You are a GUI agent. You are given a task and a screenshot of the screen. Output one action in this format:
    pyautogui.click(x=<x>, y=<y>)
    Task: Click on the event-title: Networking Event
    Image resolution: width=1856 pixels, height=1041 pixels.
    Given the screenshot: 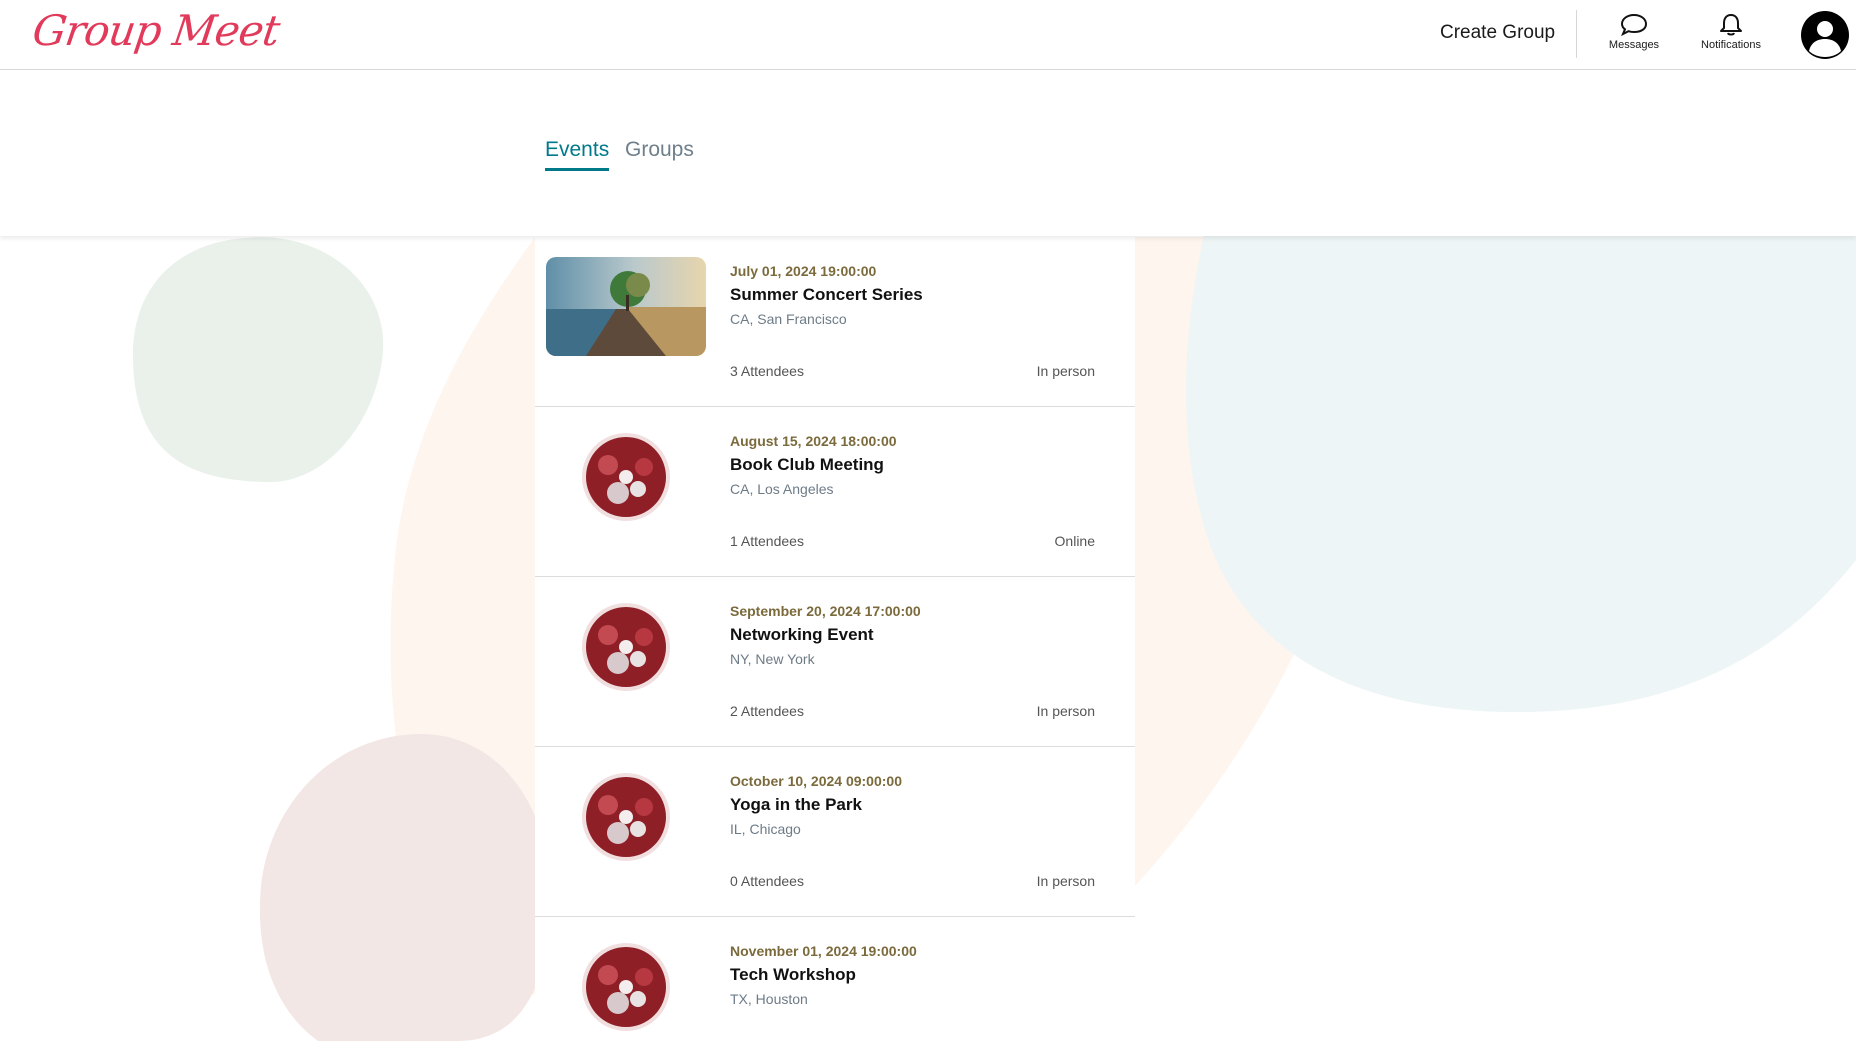 What is the action you would take?
    pyautogui.click(x=825, y=635)
    